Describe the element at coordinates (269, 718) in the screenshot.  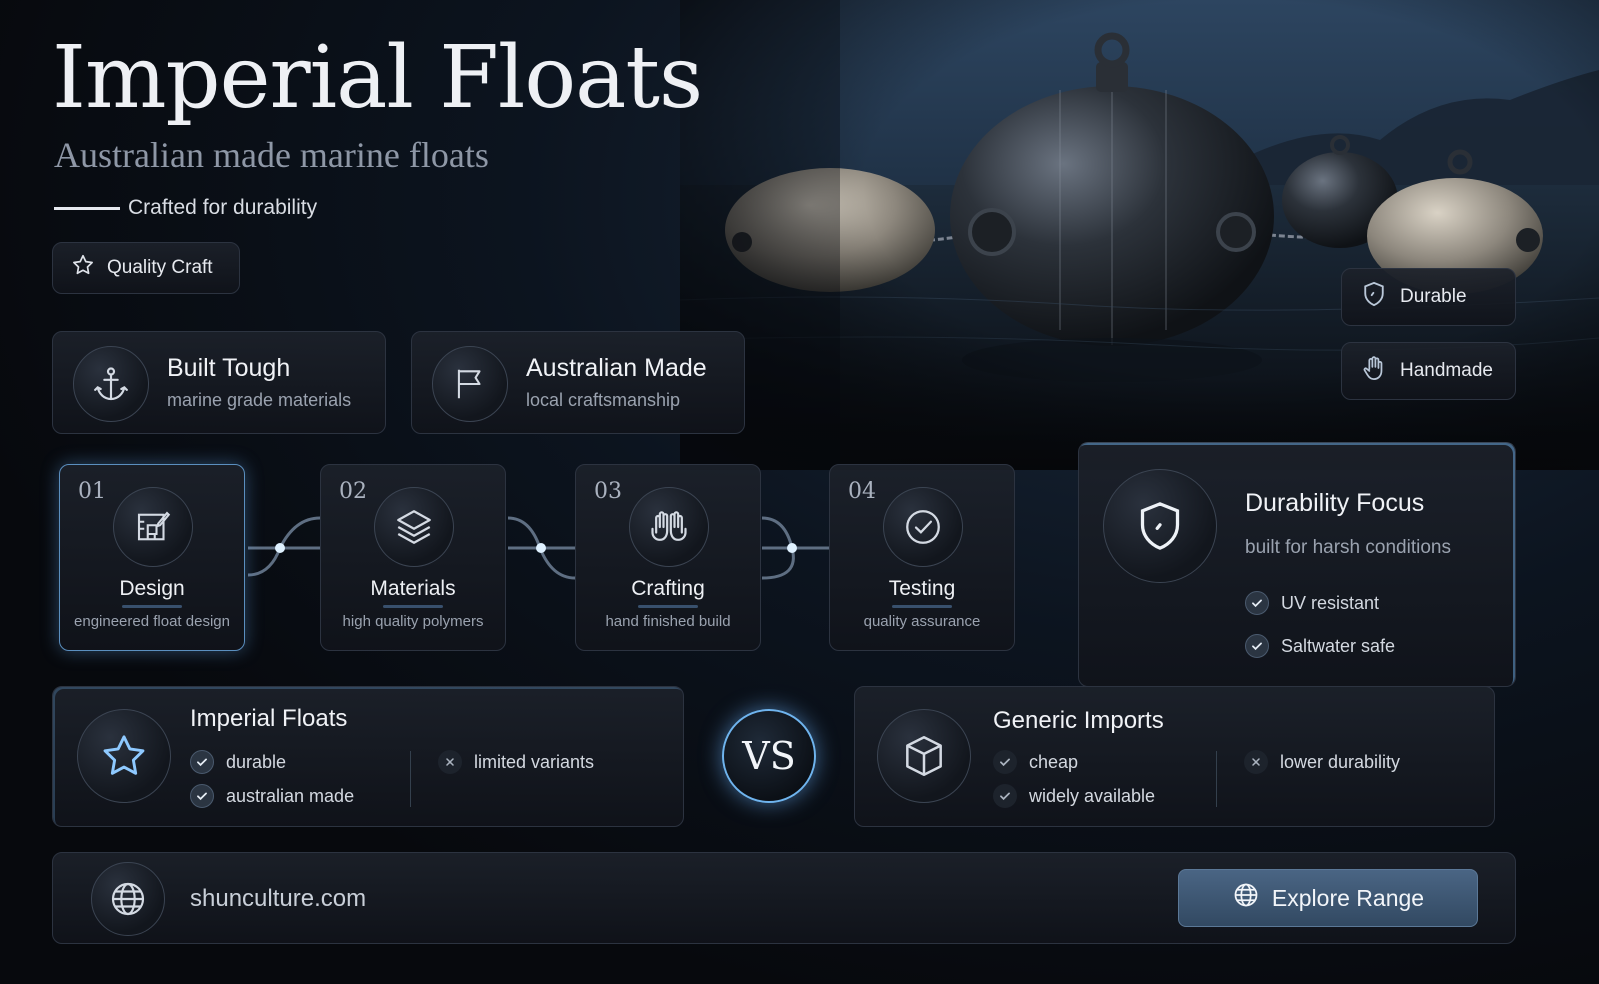
I see `comparison-title: Imperial Floats` at that location.